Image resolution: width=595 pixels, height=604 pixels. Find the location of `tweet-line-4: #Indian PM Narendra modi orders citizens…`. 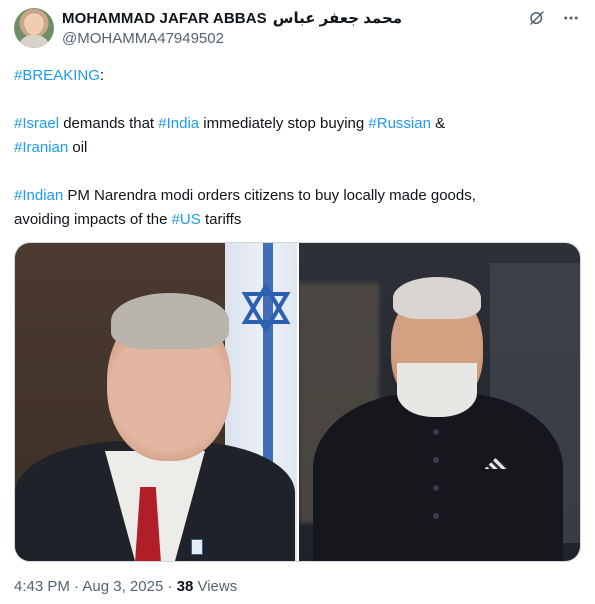

tweet-line-4: #Indian PM Narendra modi orders citizens… is located at coordinates (294, 196).